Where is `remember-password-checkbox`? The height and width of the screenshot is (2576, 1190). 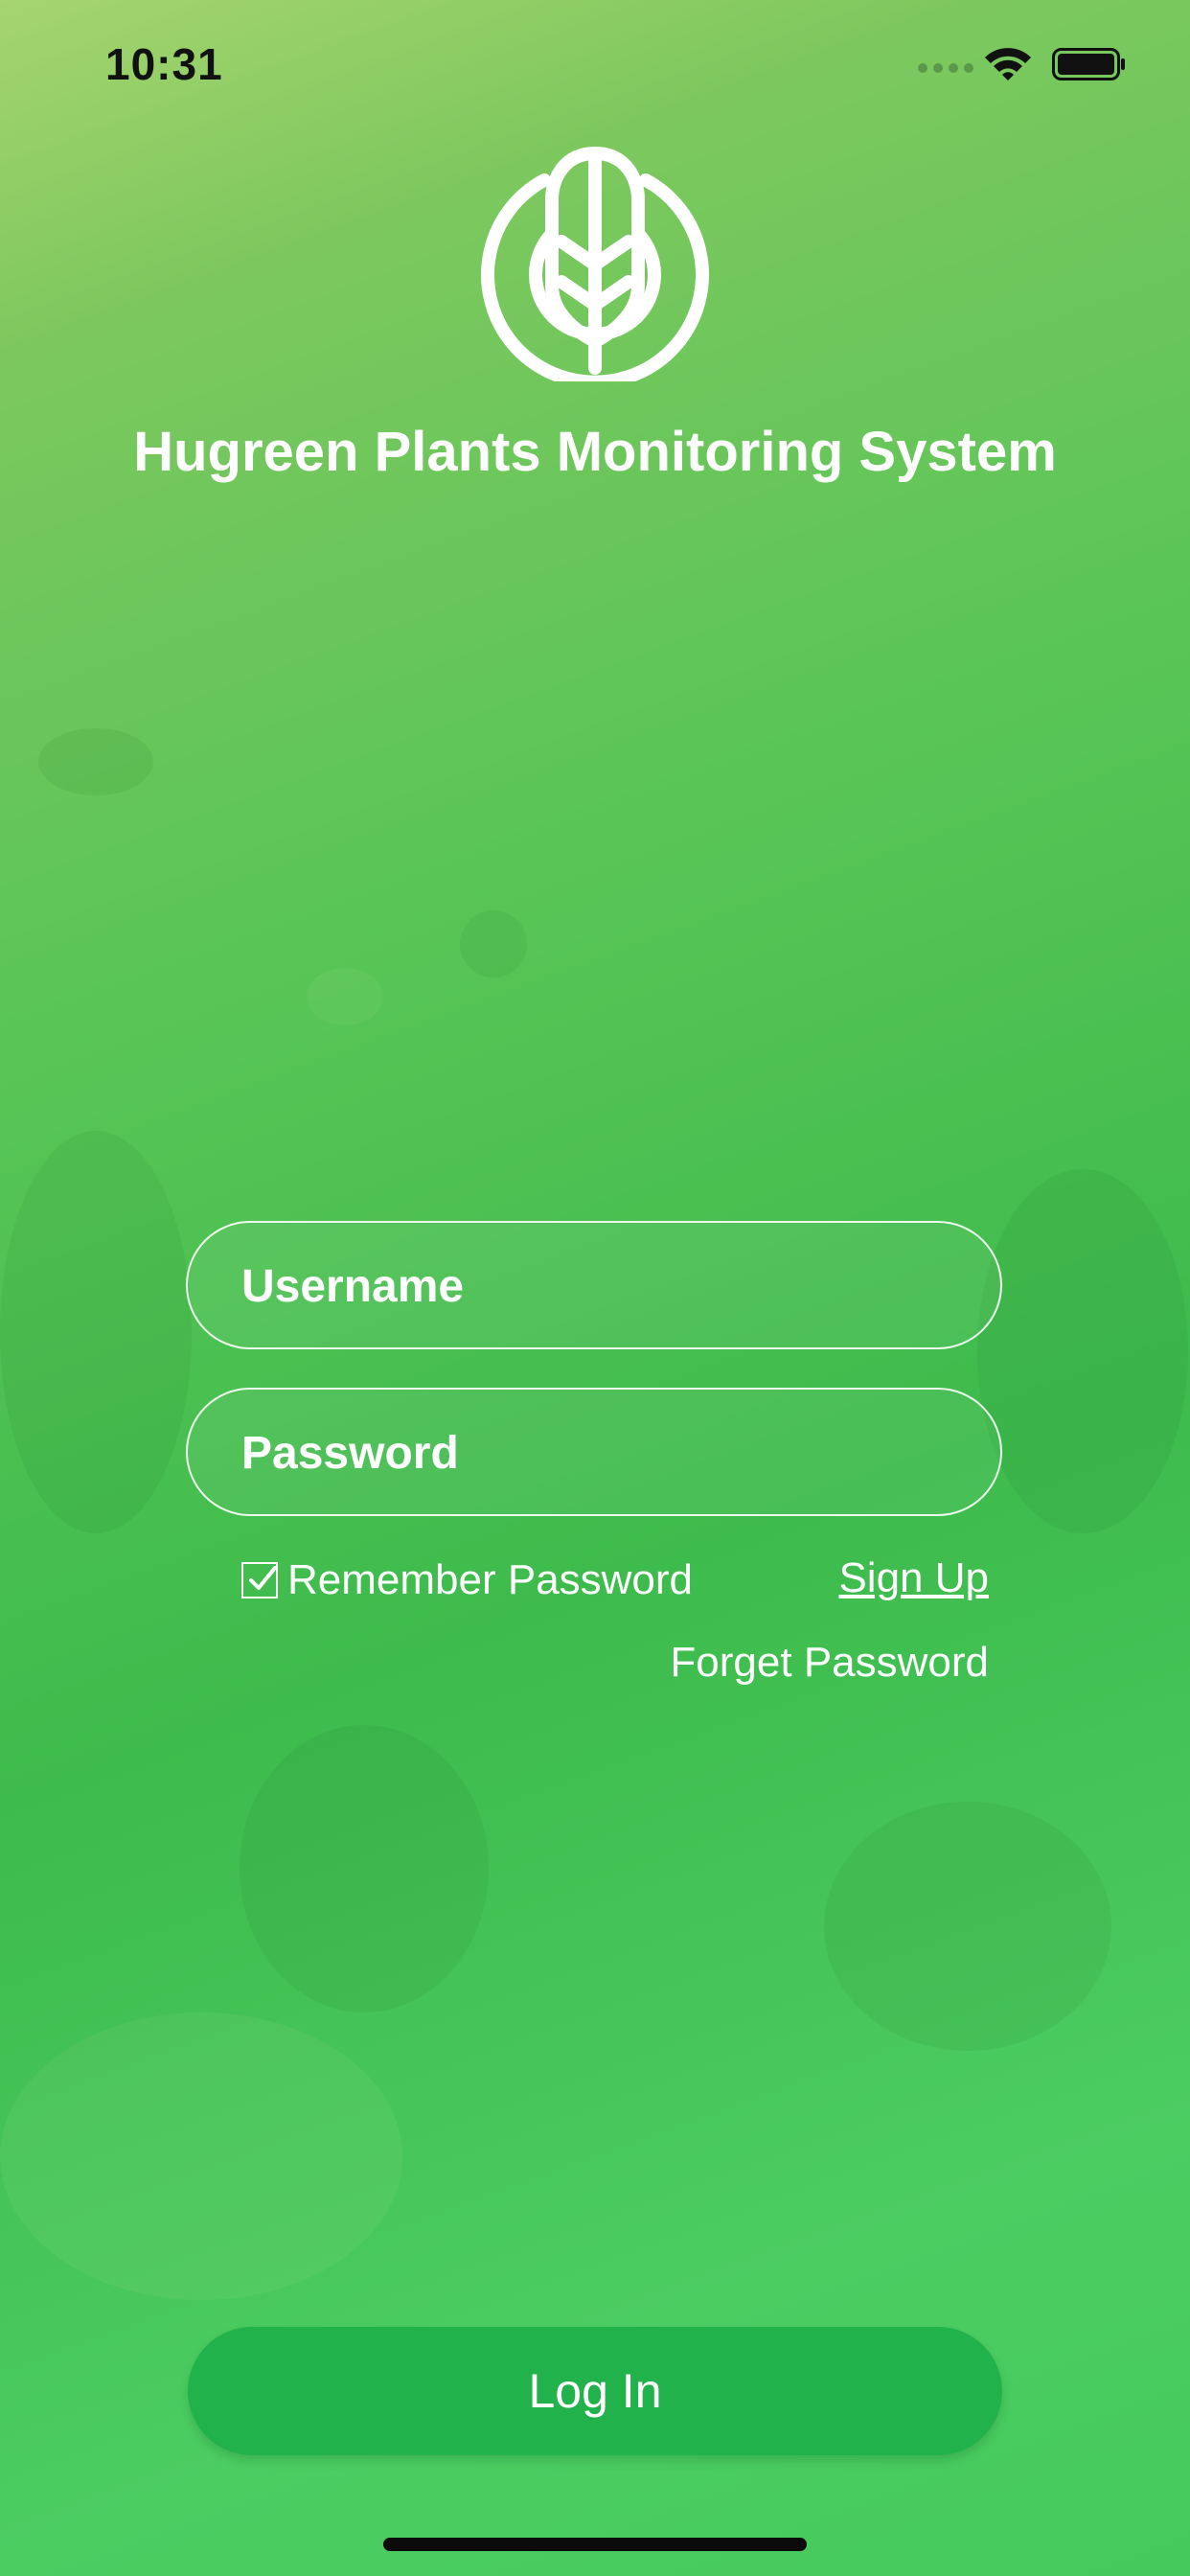
remember-password-checkbox is located at coordinates (259, 1580).